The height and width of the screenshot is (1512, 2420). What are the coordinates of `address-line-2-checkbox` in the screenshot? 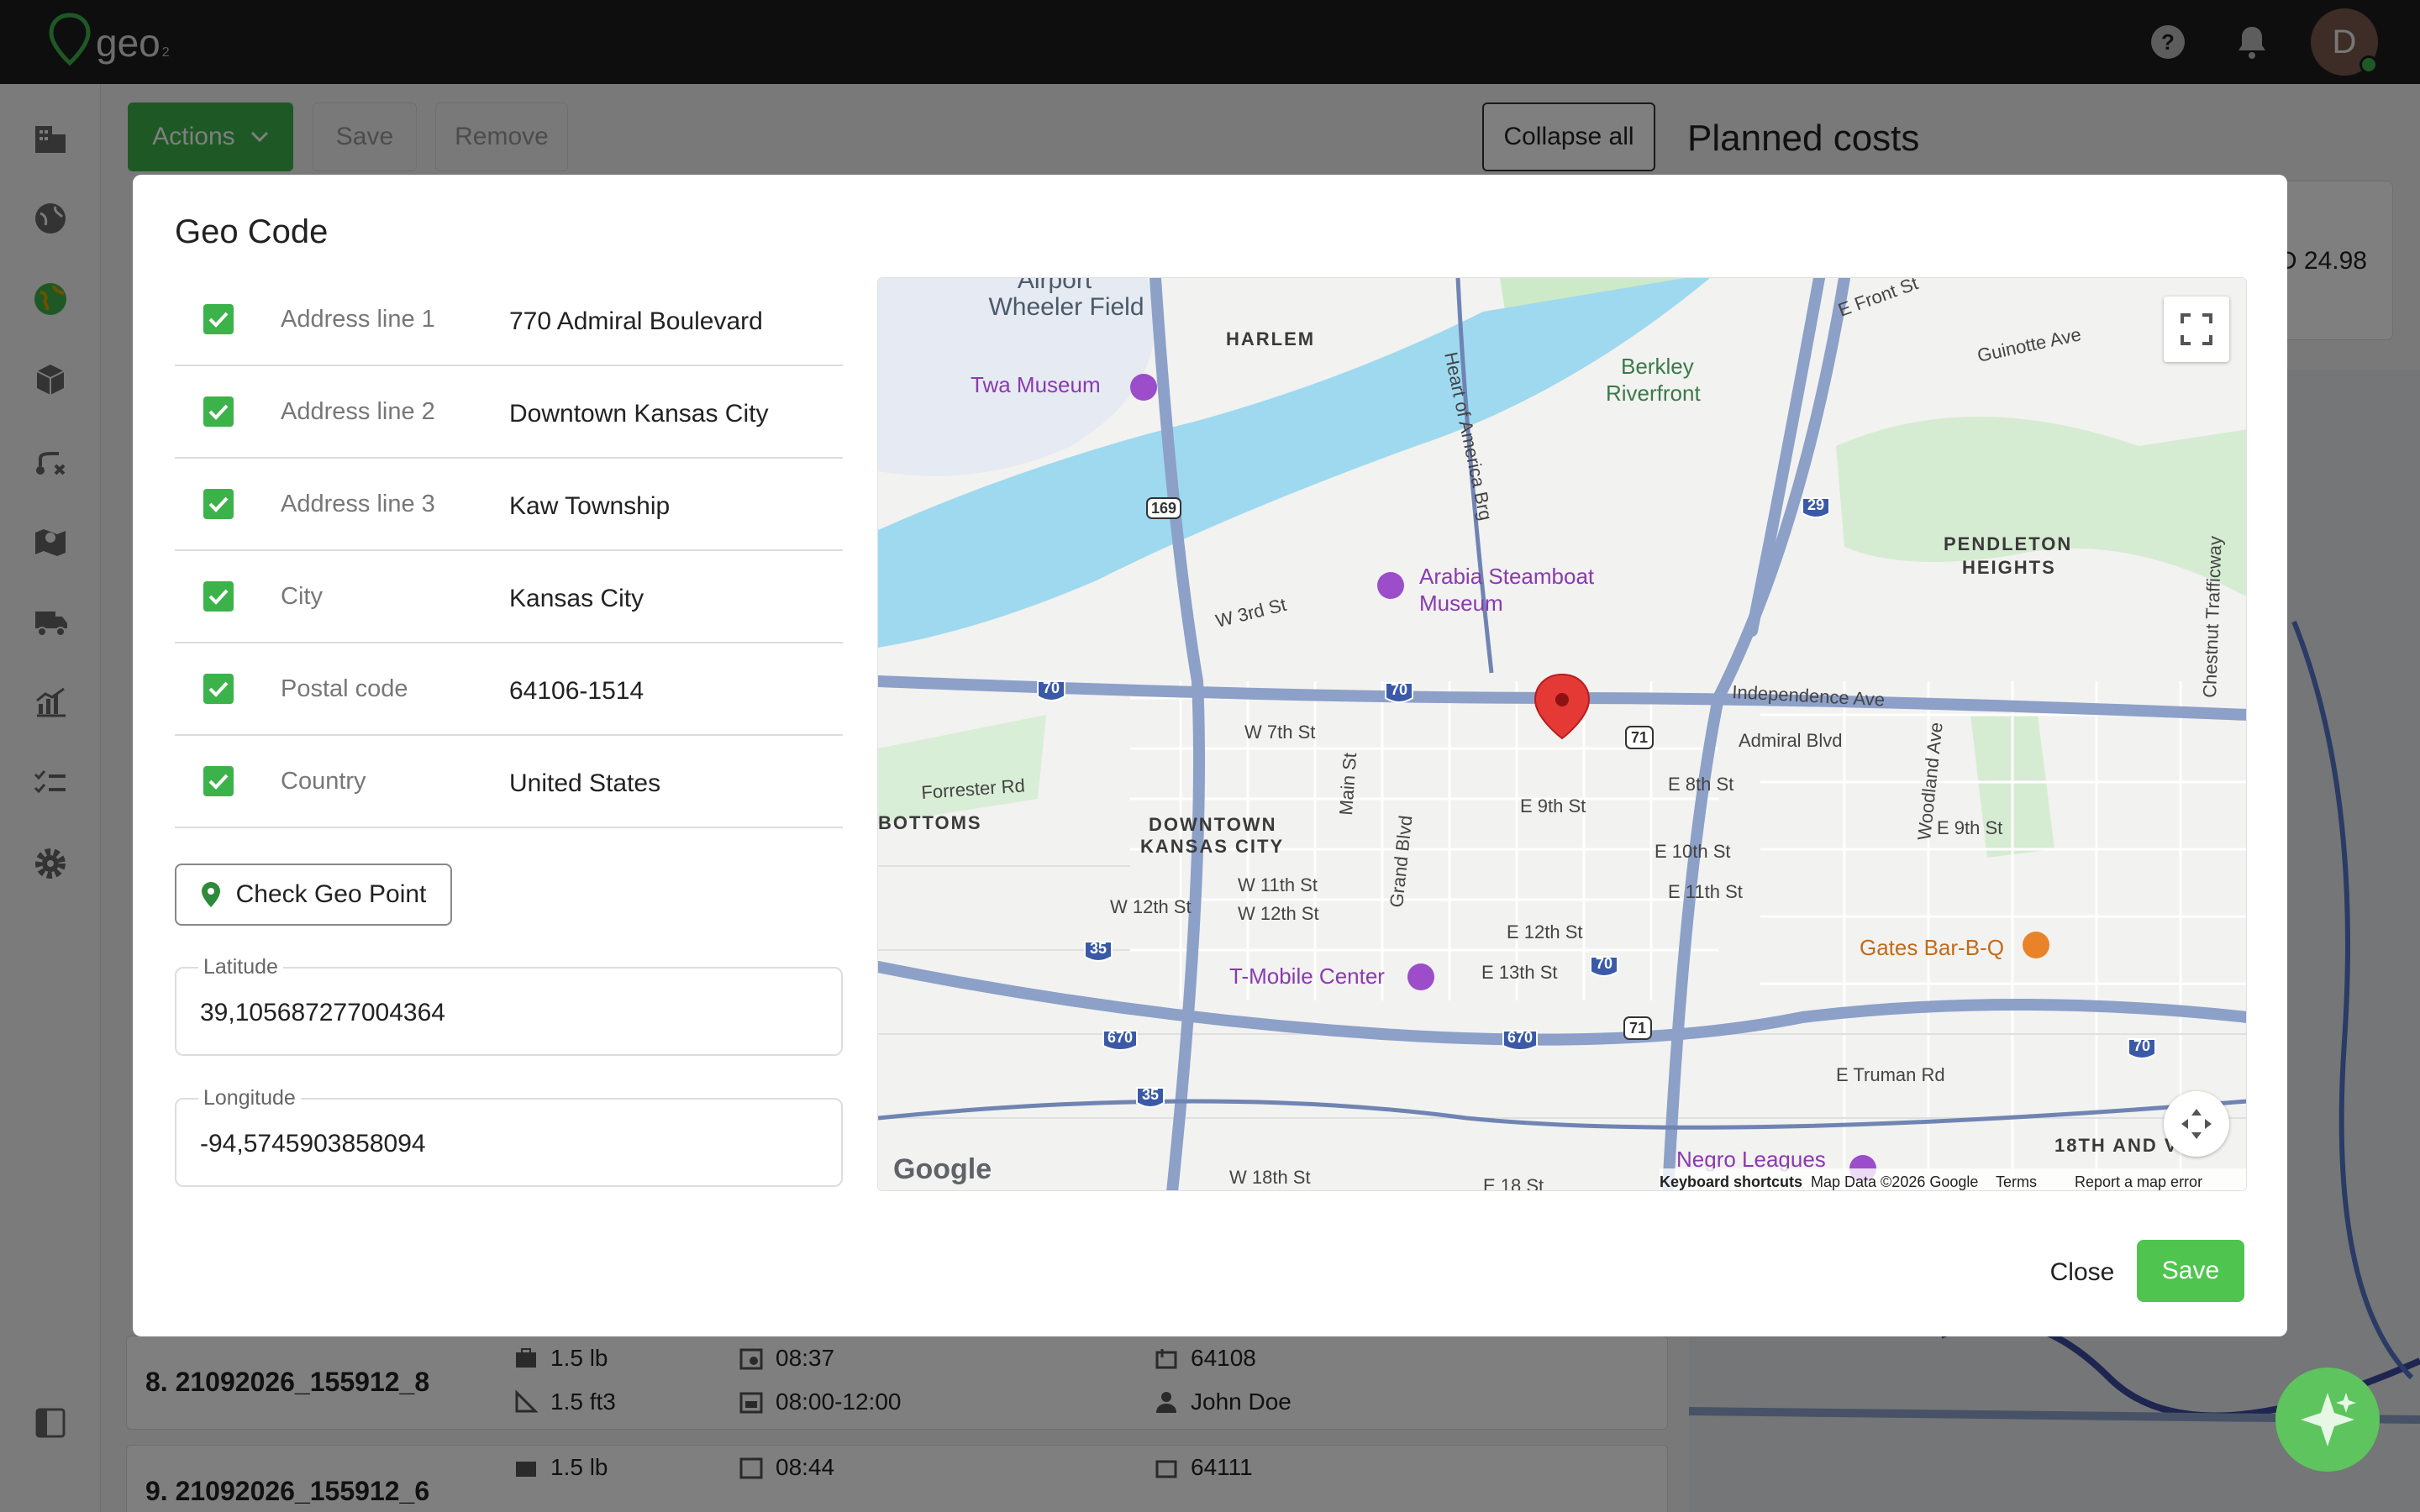 It's located at (218, 411).